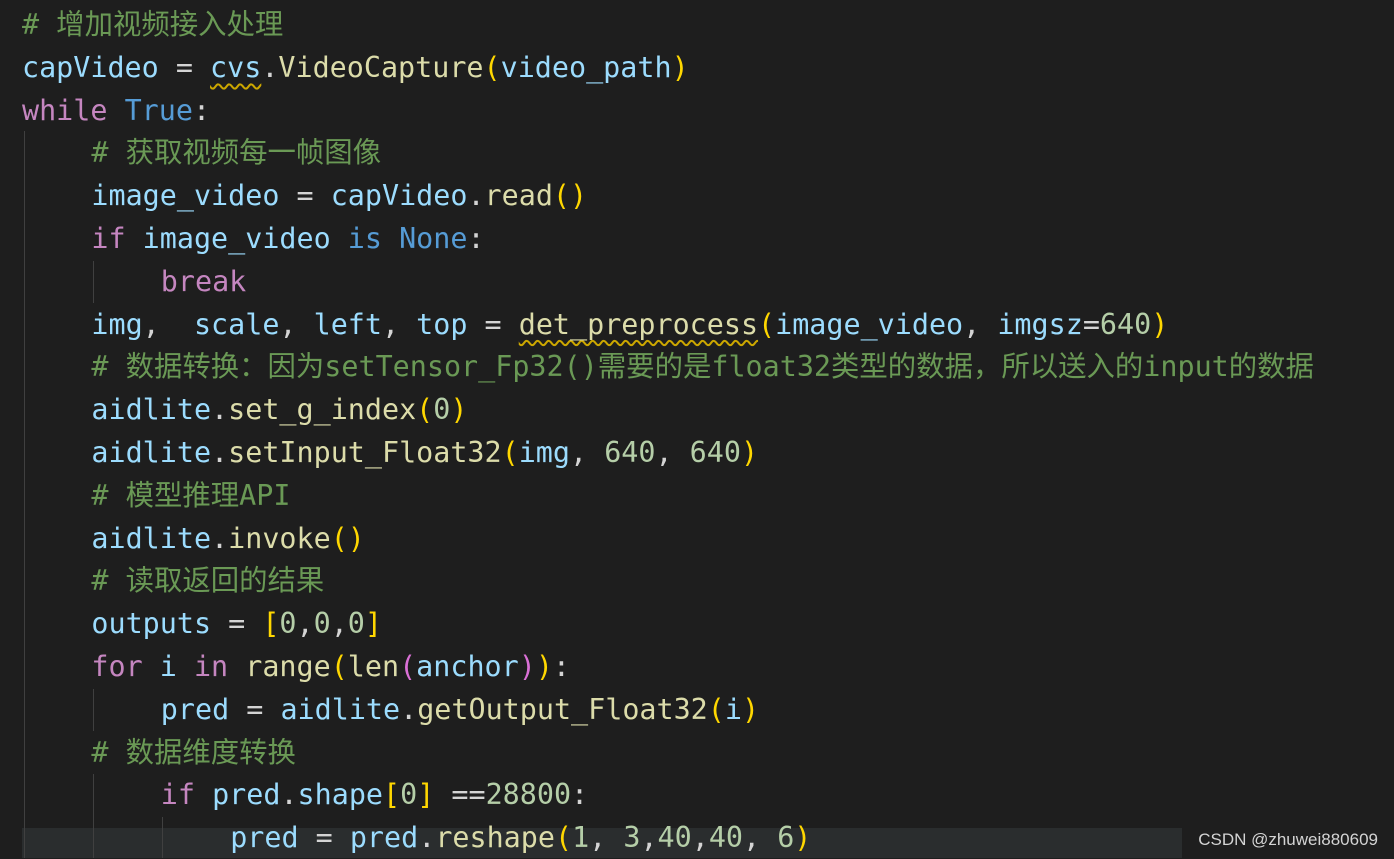 The width and height of the screenshot is (1394, 859). I want to click on code-token: is, so click(364, 238).